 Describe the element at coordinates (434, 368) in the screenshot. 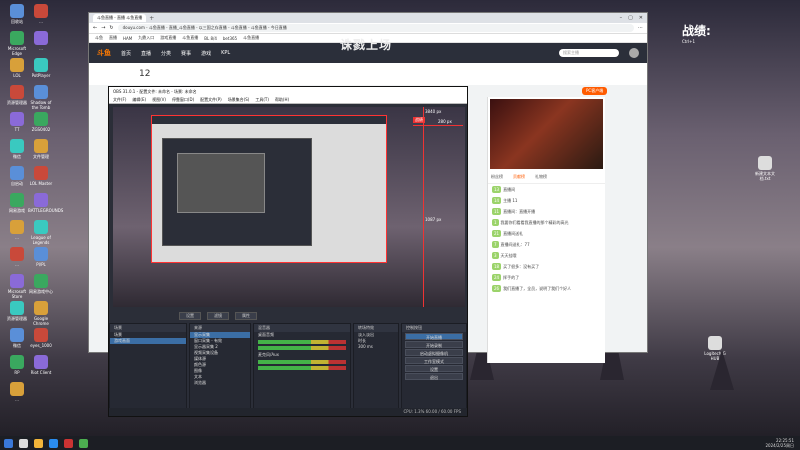

I see `control-button: 设置` at that location.